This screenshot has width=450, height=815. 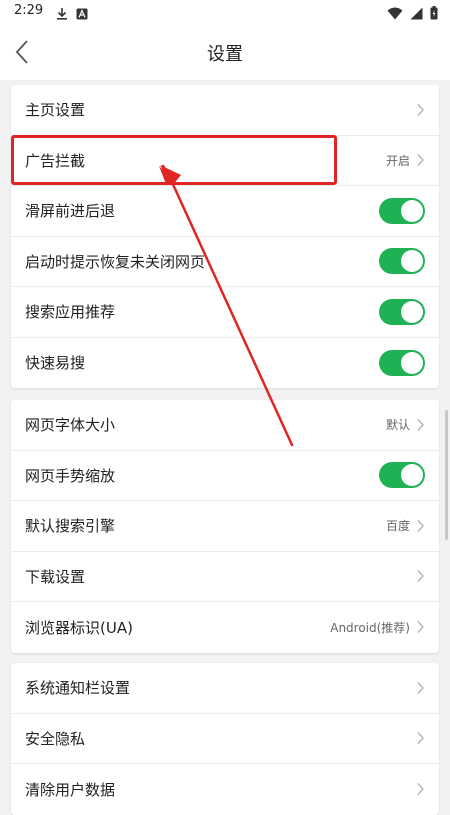 What do you see at coordinates (70, 425) in the screenshot?
I see `setting-label: 网页字体大小` at bounding box center [70, 425].